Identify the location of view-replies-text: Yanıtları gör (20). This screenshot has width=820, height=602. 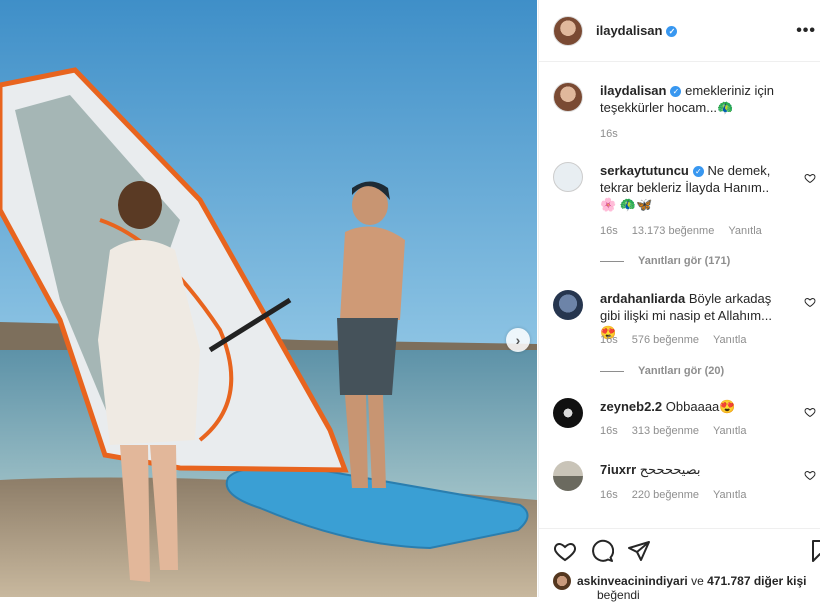
(681, 371).